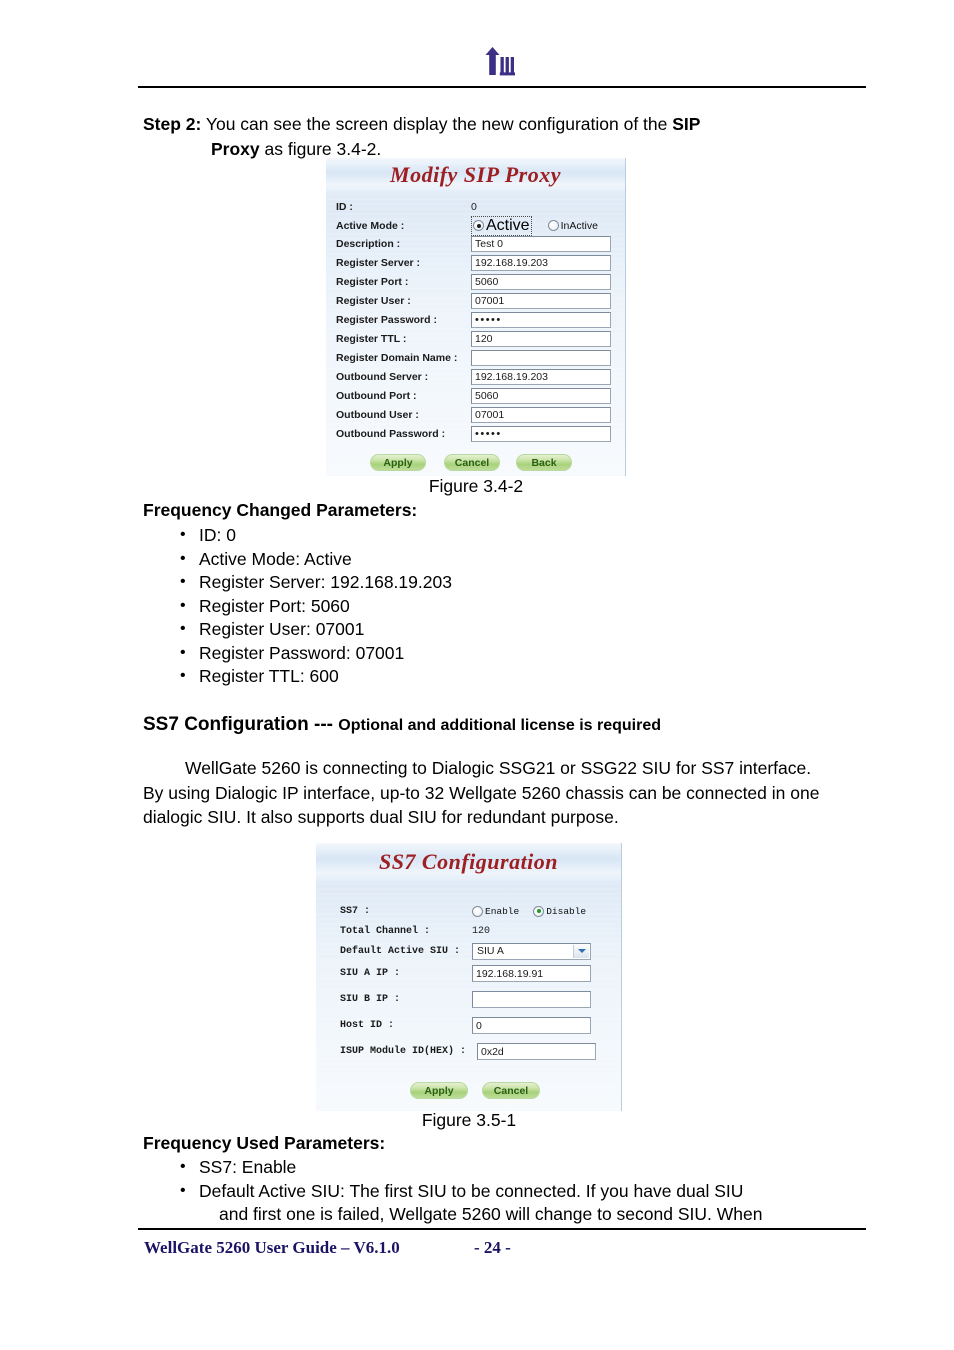 This screenshot has height=1350, width=954. What do you see at coordinates (370, 973) in the screenshot?
I see `label-siu-a-ip: SIU A IP :` at bounding box center [370, 973].